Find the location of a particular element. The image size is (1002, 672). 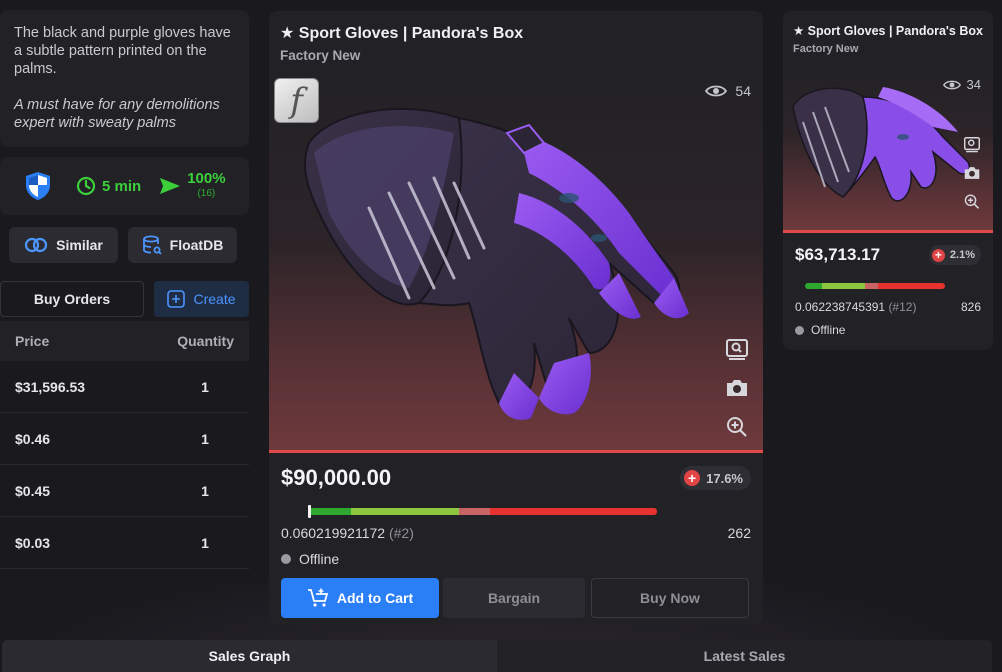

add-to-cart-button: Add to Cart is located at coordinates (360, 598).